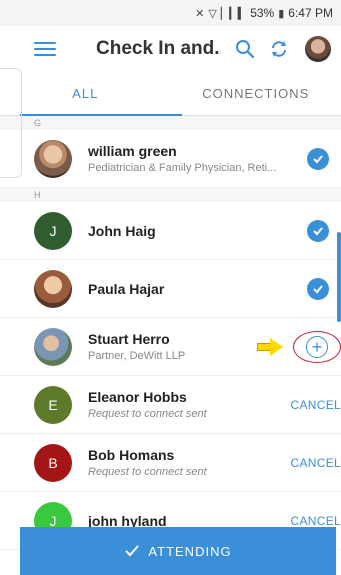 This screenshot has height=575, width=341. Describe the element at coordinates (245, 49) in the screenshot. I see `search-icon` at that location.